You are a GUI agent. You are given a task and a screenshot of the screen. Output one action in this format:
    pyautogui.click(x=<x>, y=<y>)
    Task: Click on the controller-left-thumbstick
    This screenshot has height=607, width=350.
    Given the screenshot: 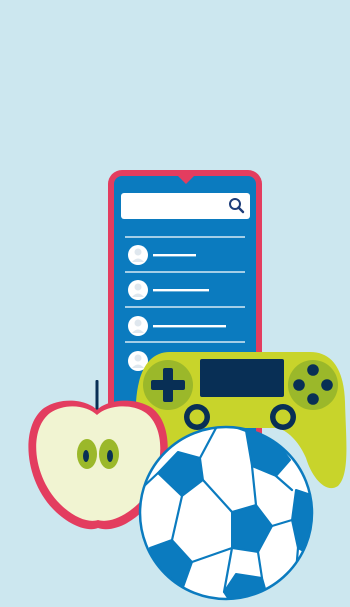 What is the action you would take?
    pyautogui.click(x=197, y=417)
    